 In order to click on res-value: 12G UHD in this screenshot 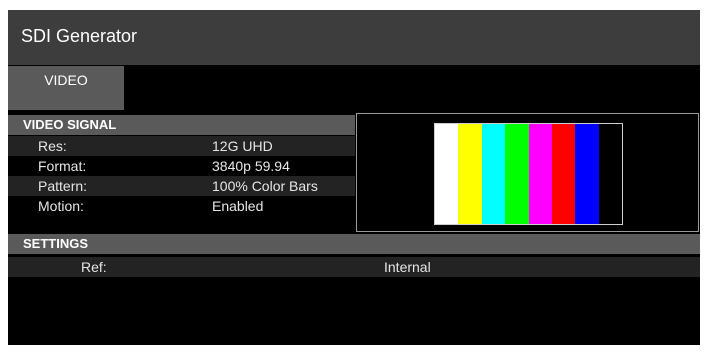, I will do `click(242, 146)`.